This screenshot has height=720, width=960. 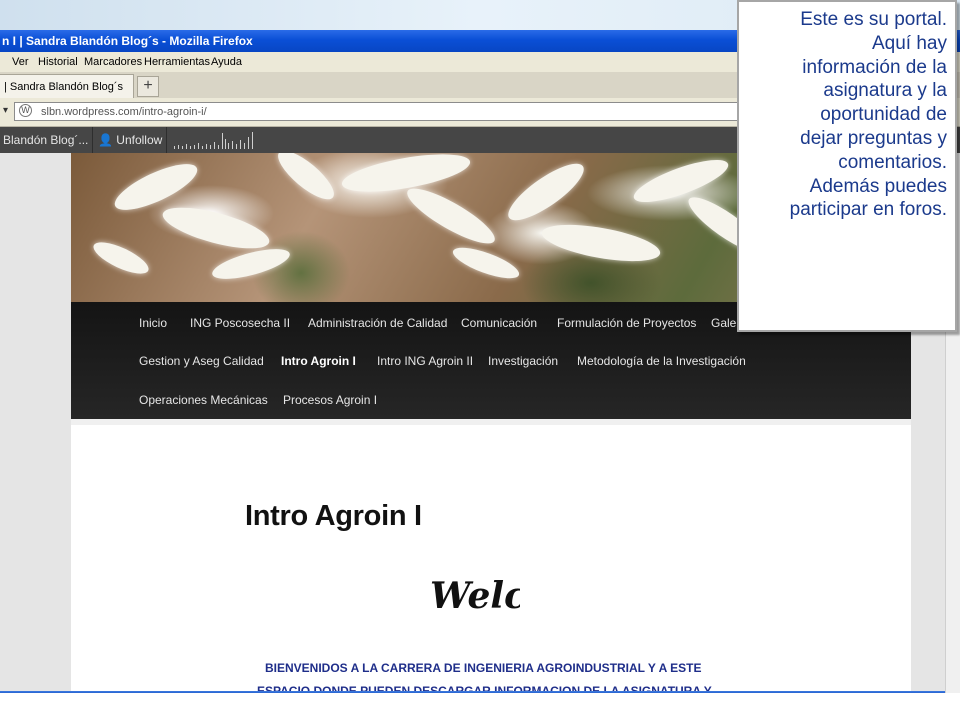 What do you see at coordinates (105, 140) in the screenshot?
I see `user-icon: 👤` at bounding box center [105, 140].